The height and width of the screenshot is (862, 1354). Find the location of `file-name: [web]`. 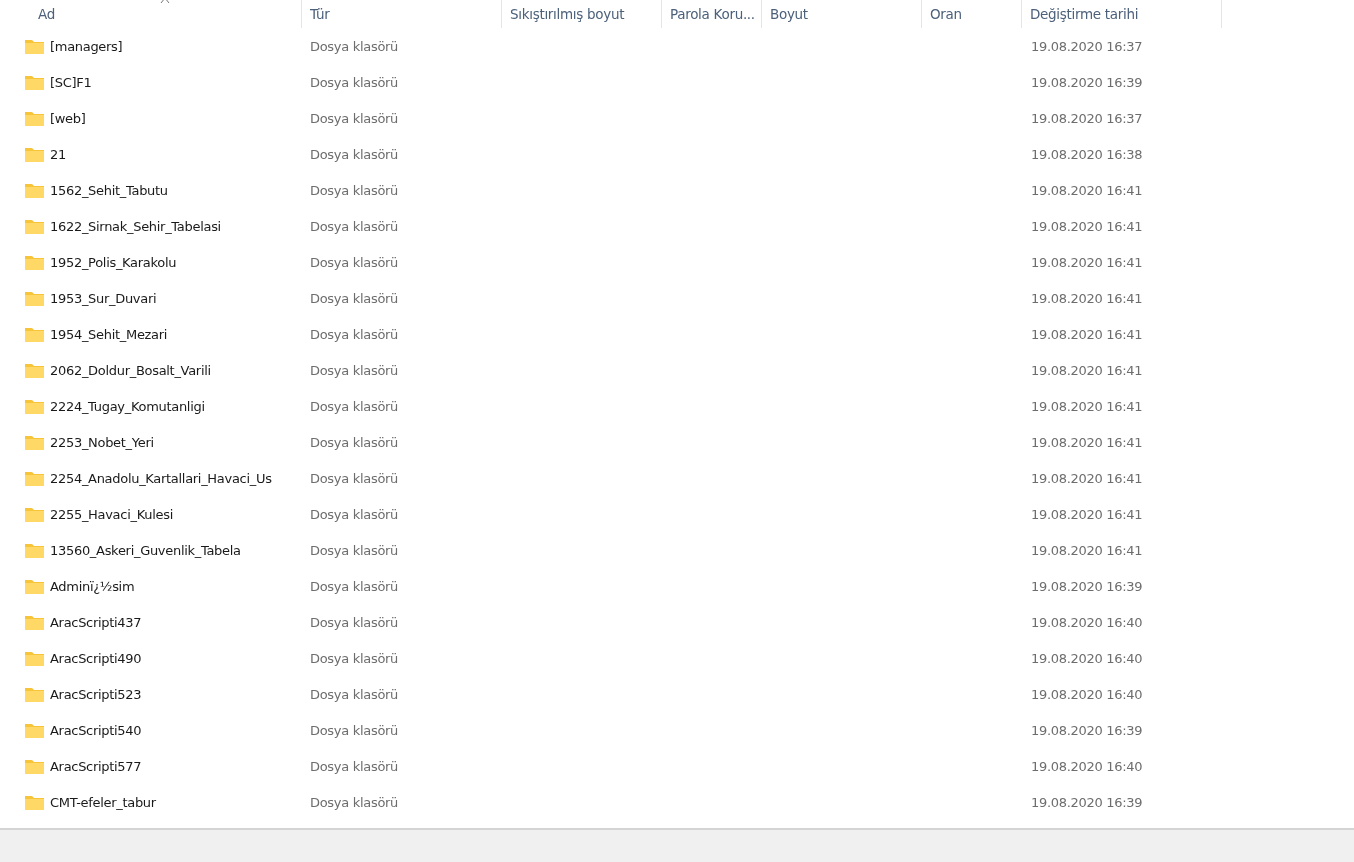

file-name: [web] is located at coordinates (68, 118).